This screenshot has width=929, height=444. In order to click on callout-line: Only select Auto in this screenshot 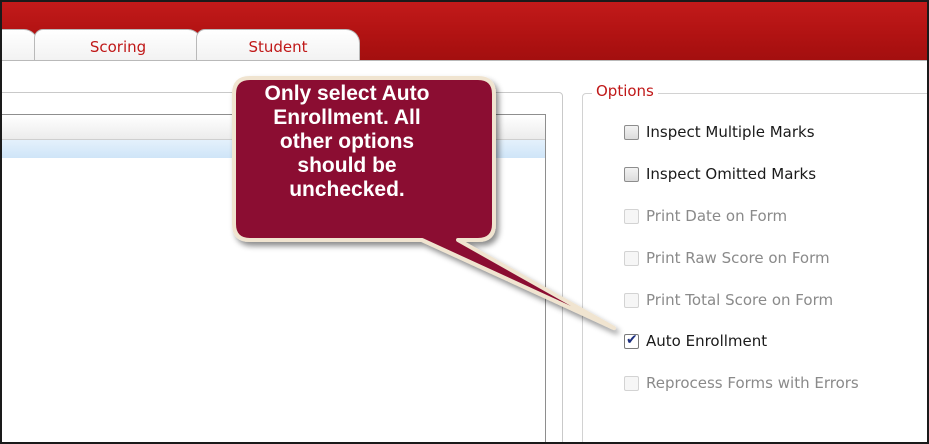, I will do `click(347, 93)`.